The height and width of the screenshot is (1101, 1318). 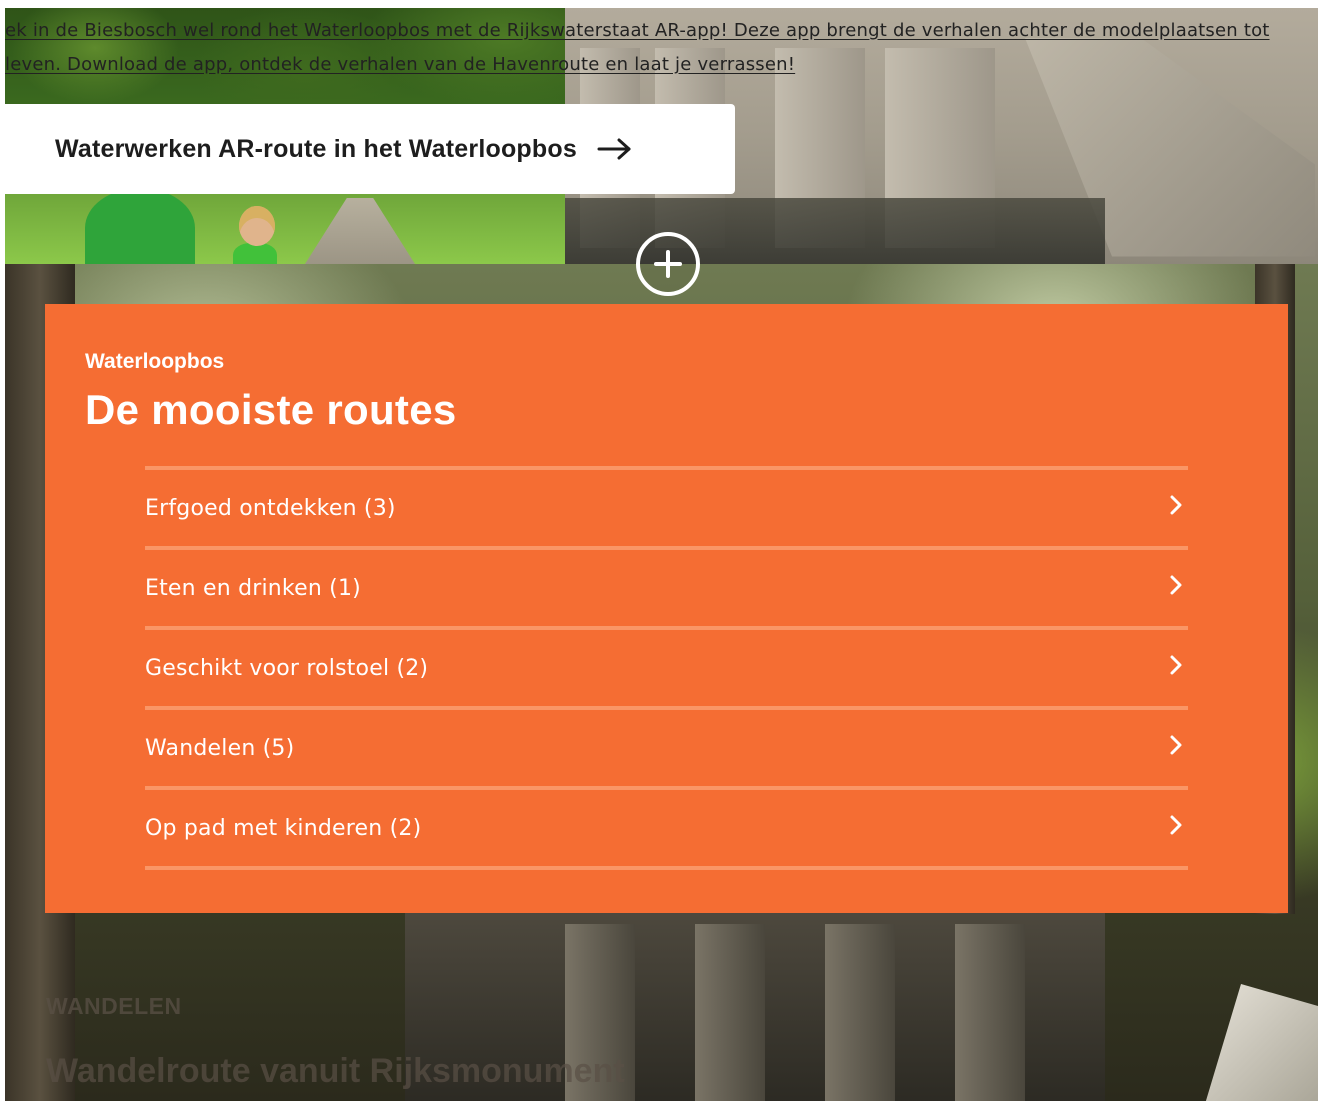 What do you see at coordinates (666, 590) in the screenshot?
I see `route-item-eten: Eten en drinken (1)` at bounding box center [666, 590].